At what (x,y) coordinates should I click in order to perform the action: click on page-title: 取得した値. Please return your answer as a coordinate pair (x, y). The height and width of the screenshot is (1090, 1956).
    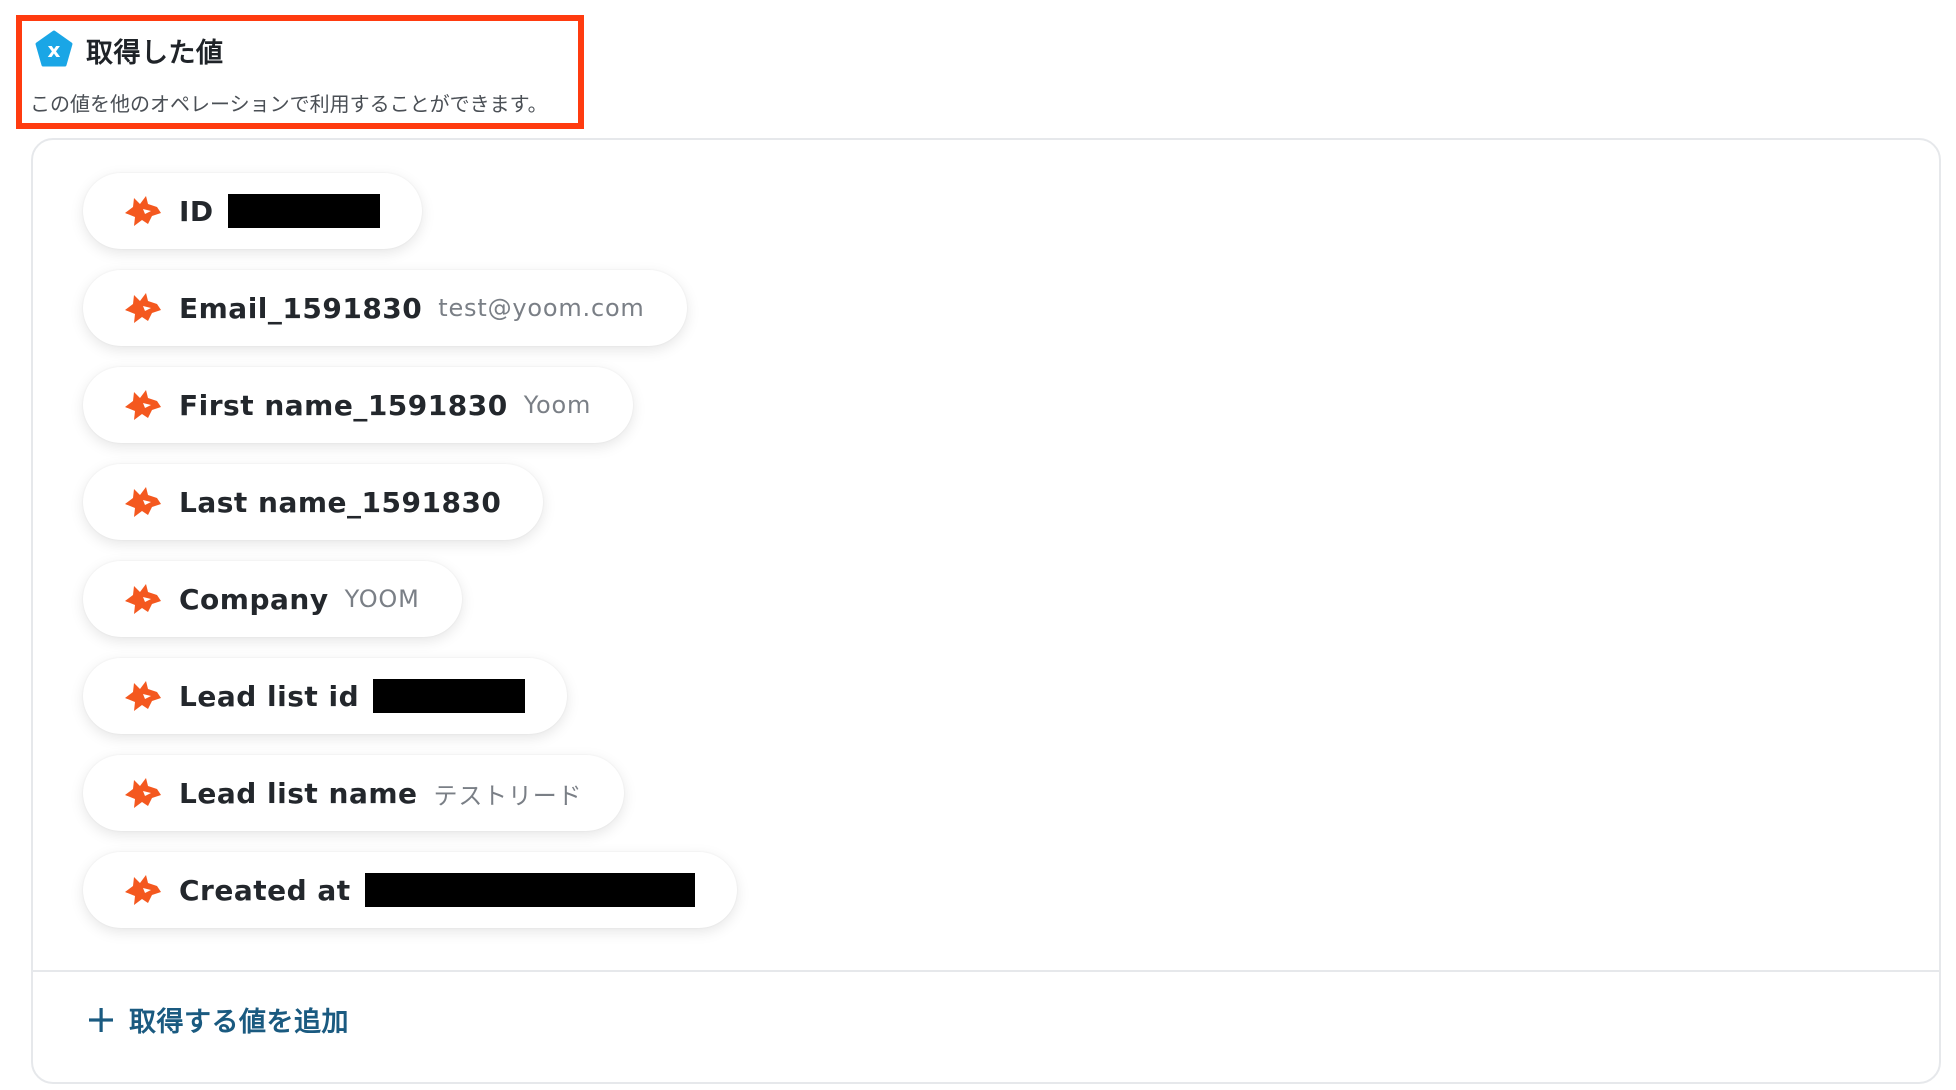
    Looking at the image, I should click on (155, 53).